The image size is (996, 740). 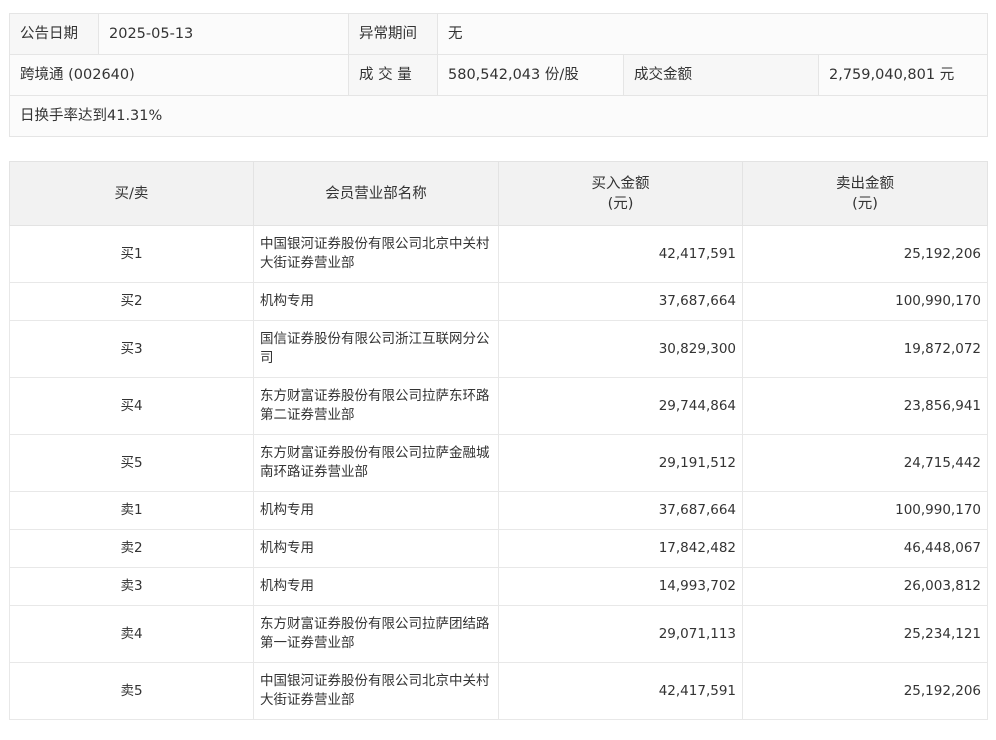 I want to click on stock-name: 跨境通 (002640), so click(x=179, y=75).